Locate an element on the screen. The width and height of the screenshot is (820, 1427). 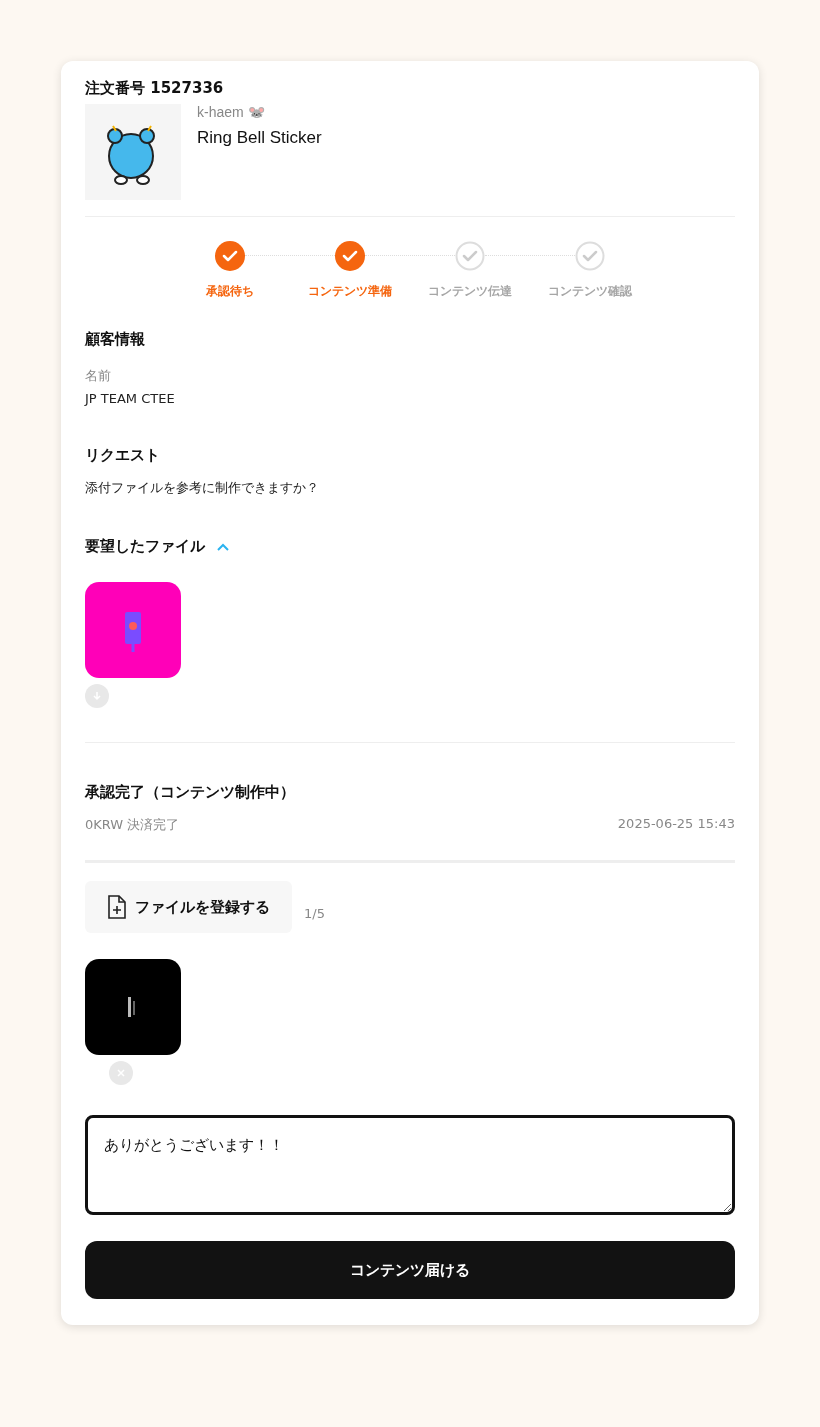
step-label: コンテンツ確認 is located at coordinates (590, 291).